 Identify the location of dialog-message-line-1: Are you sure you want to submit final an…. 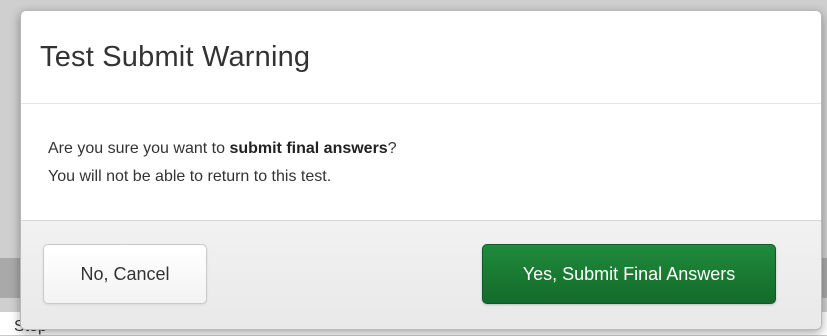
(222, 149).